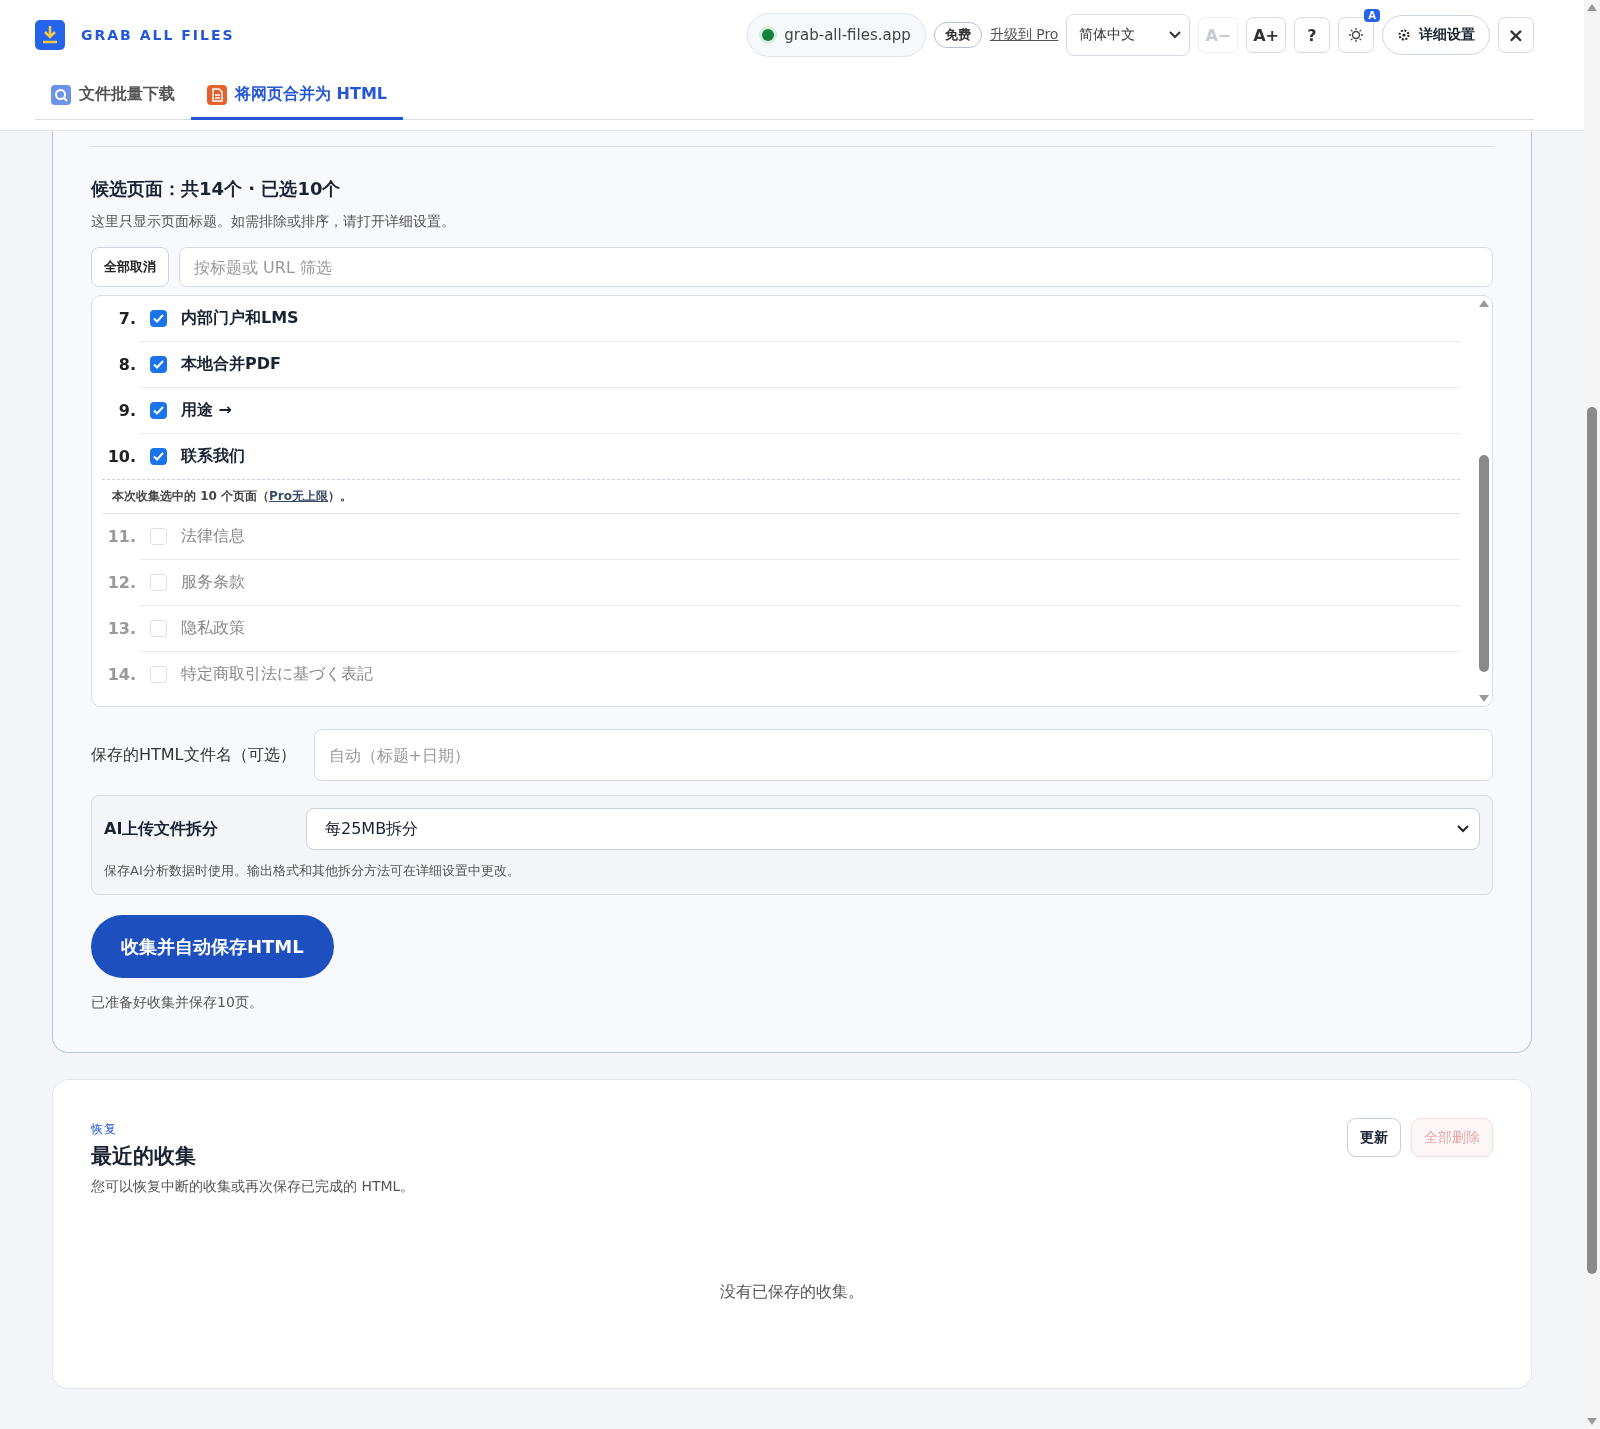  What do you see at coordinates (231, 364) in the screenshot?
I see `page-title: 本地合并PDF` at bounding box center [231, 364].